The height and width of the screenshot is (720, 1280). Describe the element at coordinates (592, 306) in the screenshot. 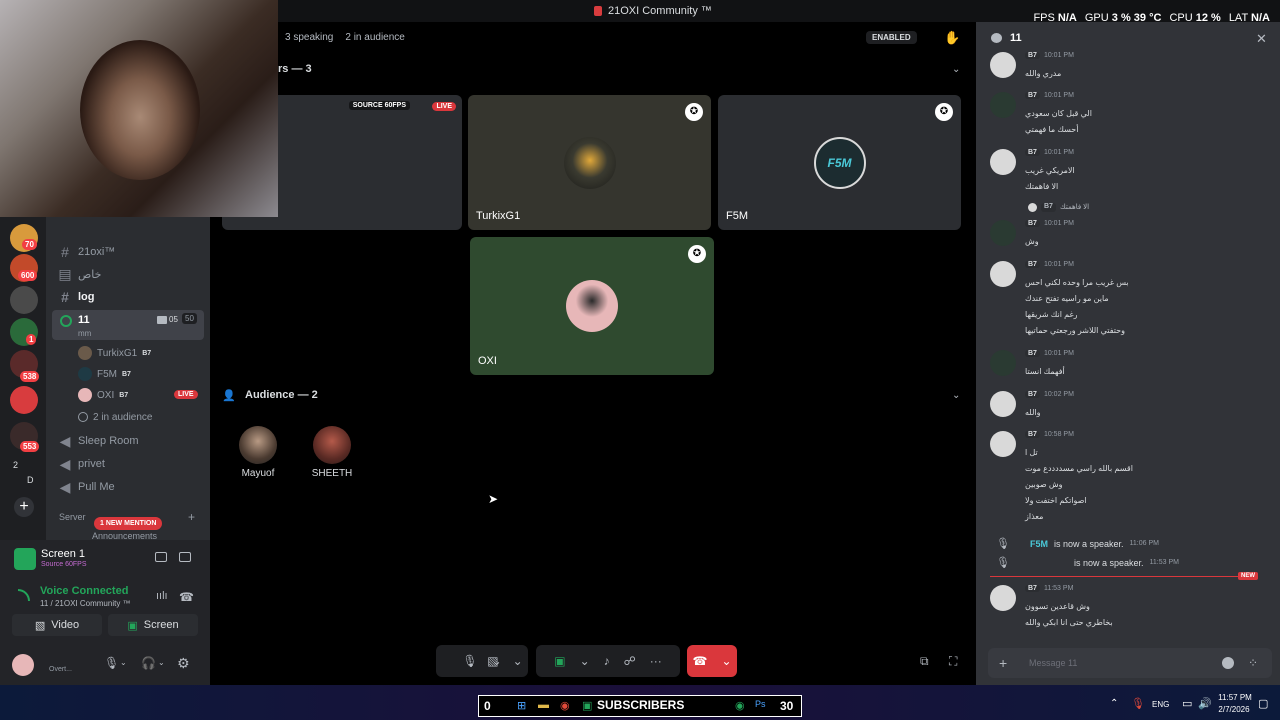

I see `speaker-tile: ✪ OXI` at that location.